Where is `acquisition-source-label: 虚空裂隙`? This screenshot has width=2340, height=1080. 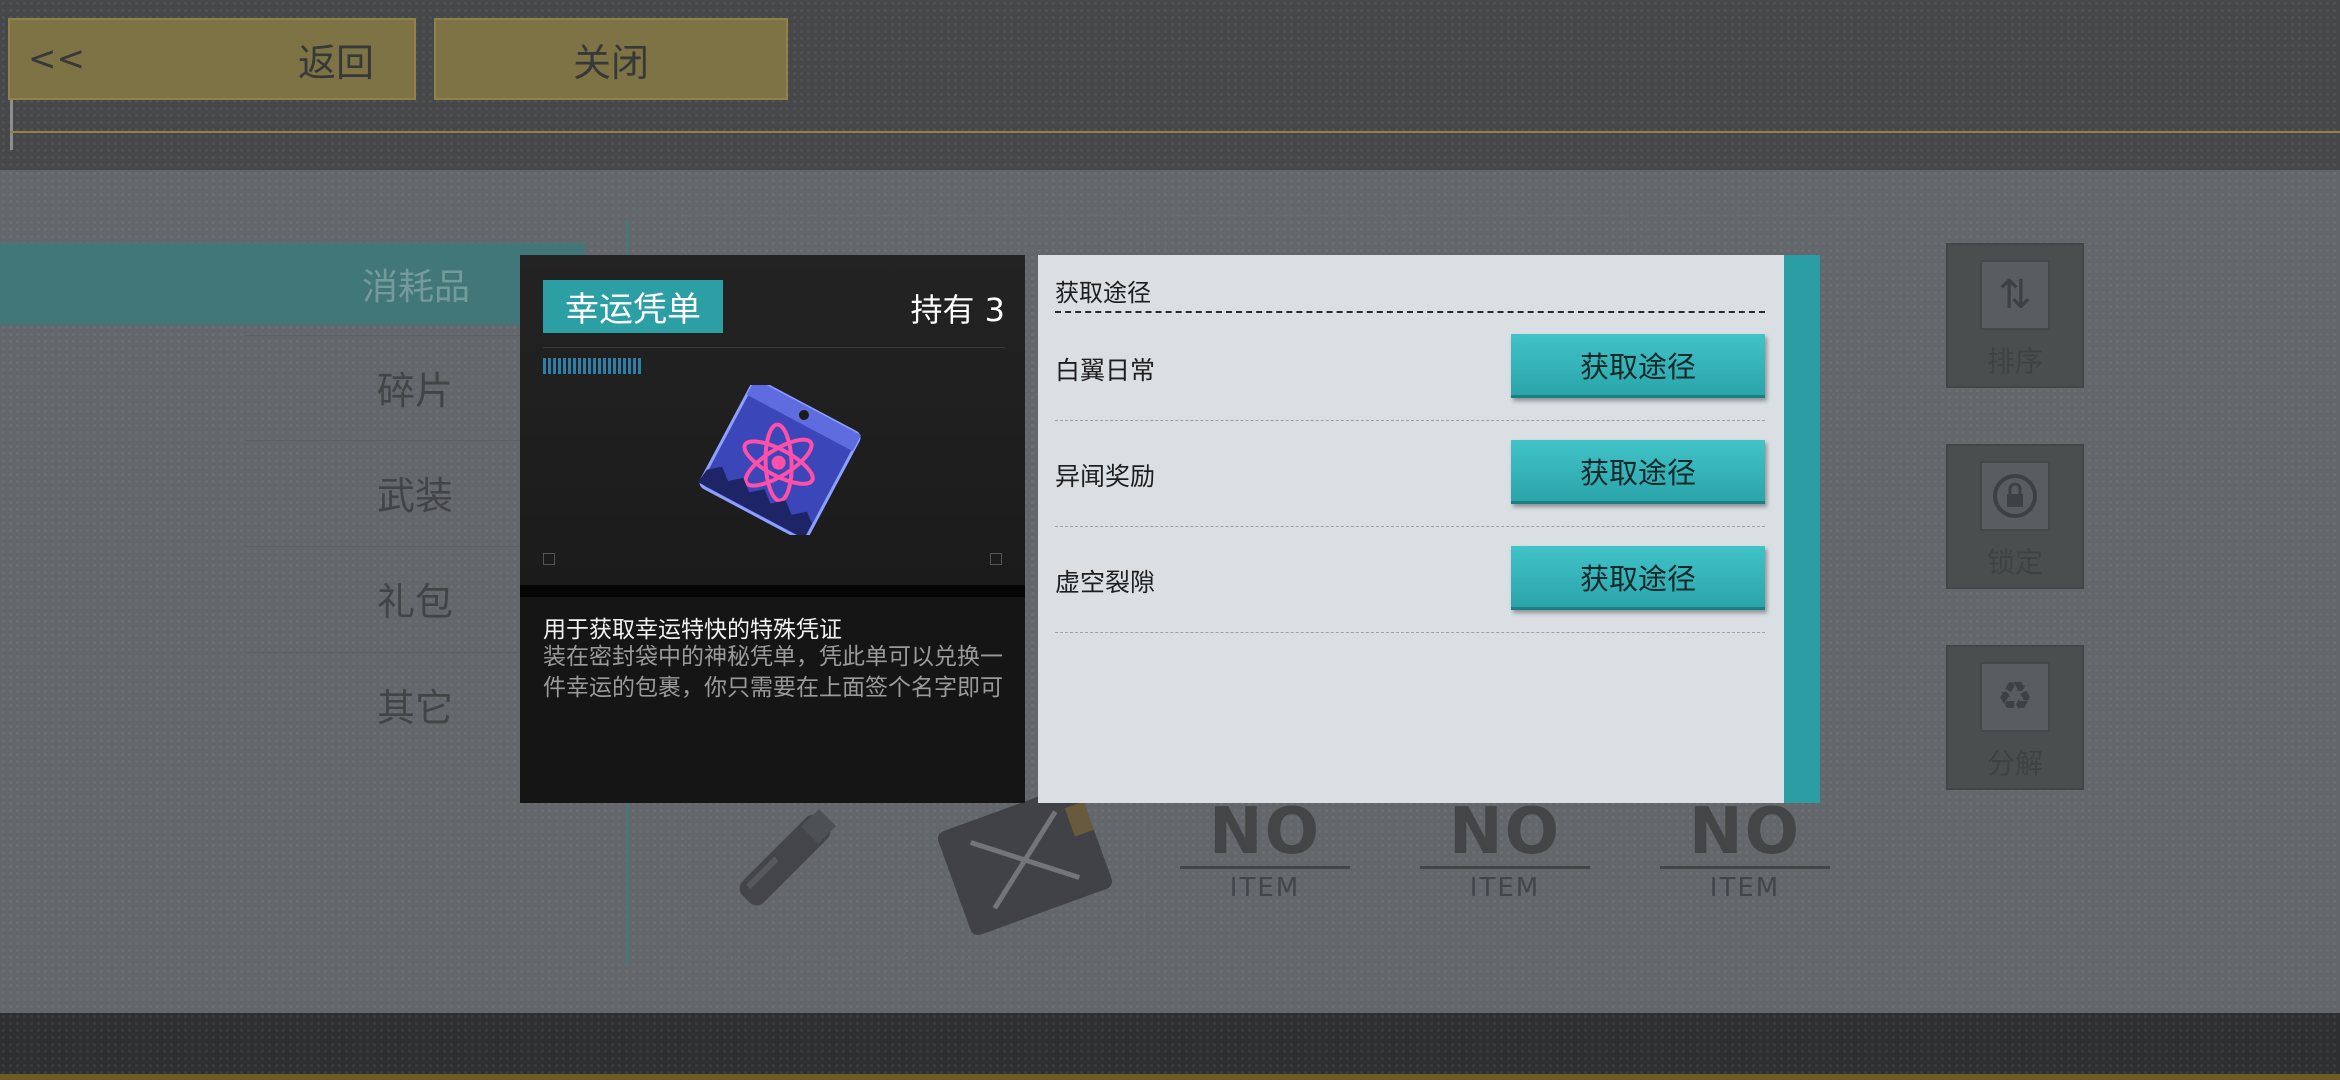
acquisition-source-label: 虚空裂隙 is located at coordinates (1105, 582).